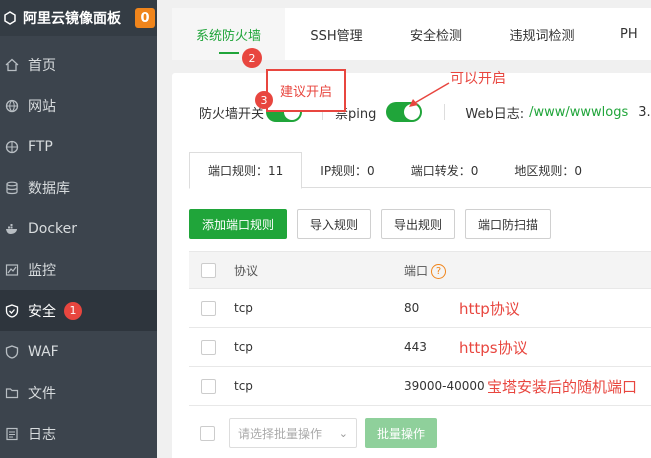 The height and width of the screenshot is (458, 651). What do you see at coordinates (145, 18) in the screenshot?
I see `message-count-badge: 0` at bounding box center [145, 18].